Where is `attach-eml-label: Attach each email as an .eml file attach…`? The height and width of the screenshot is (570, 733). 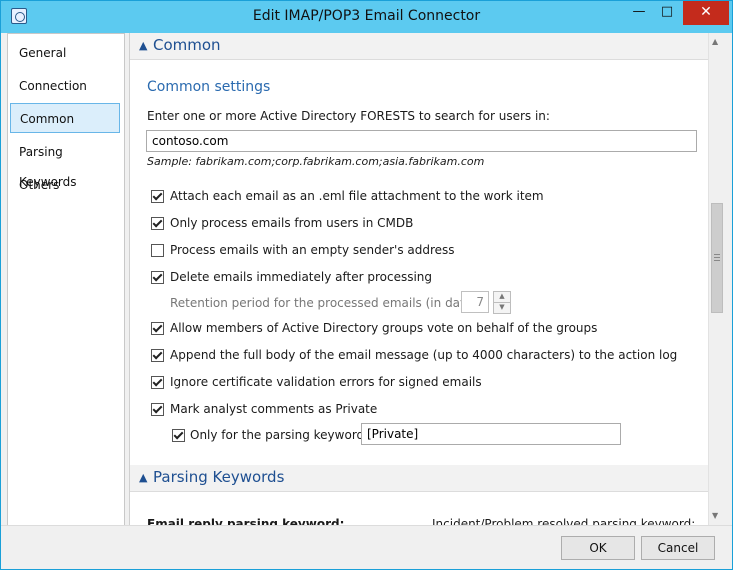 attach-eml-label: Attach each email as an .eml file attach… is located at coordinates (357, 196).